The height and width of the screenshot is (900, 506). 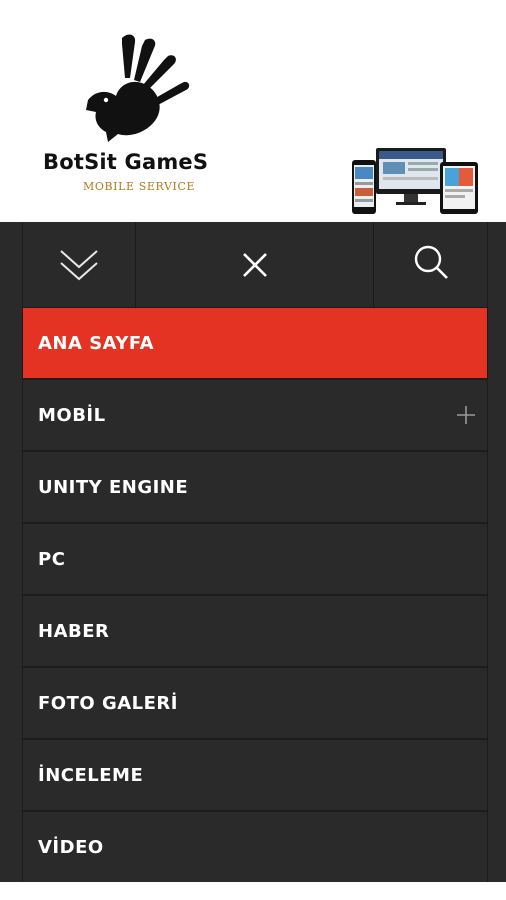 I want to click on menu-item-ana-sayfa: ANA SAYFA, so click(x=255, y=344).